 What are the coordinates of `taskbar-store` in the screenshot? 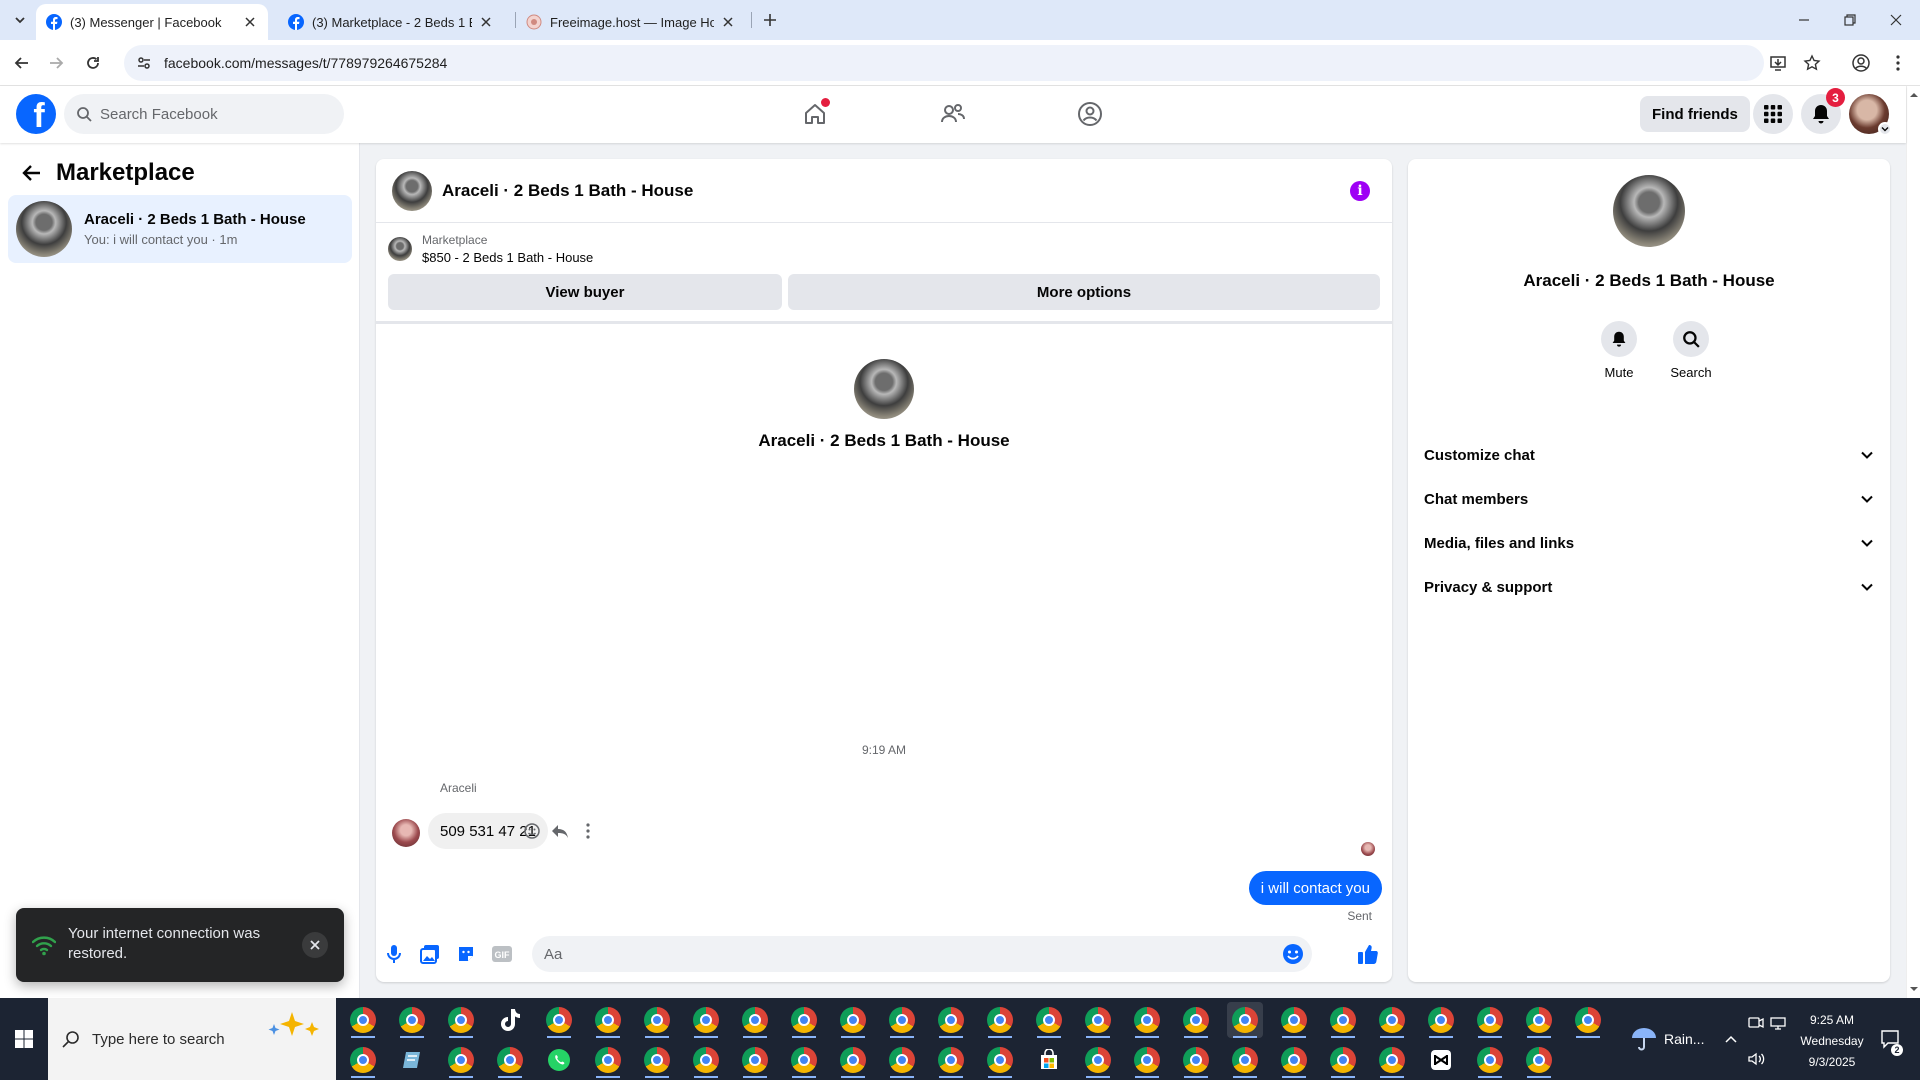 It's located at (1049, 1060).